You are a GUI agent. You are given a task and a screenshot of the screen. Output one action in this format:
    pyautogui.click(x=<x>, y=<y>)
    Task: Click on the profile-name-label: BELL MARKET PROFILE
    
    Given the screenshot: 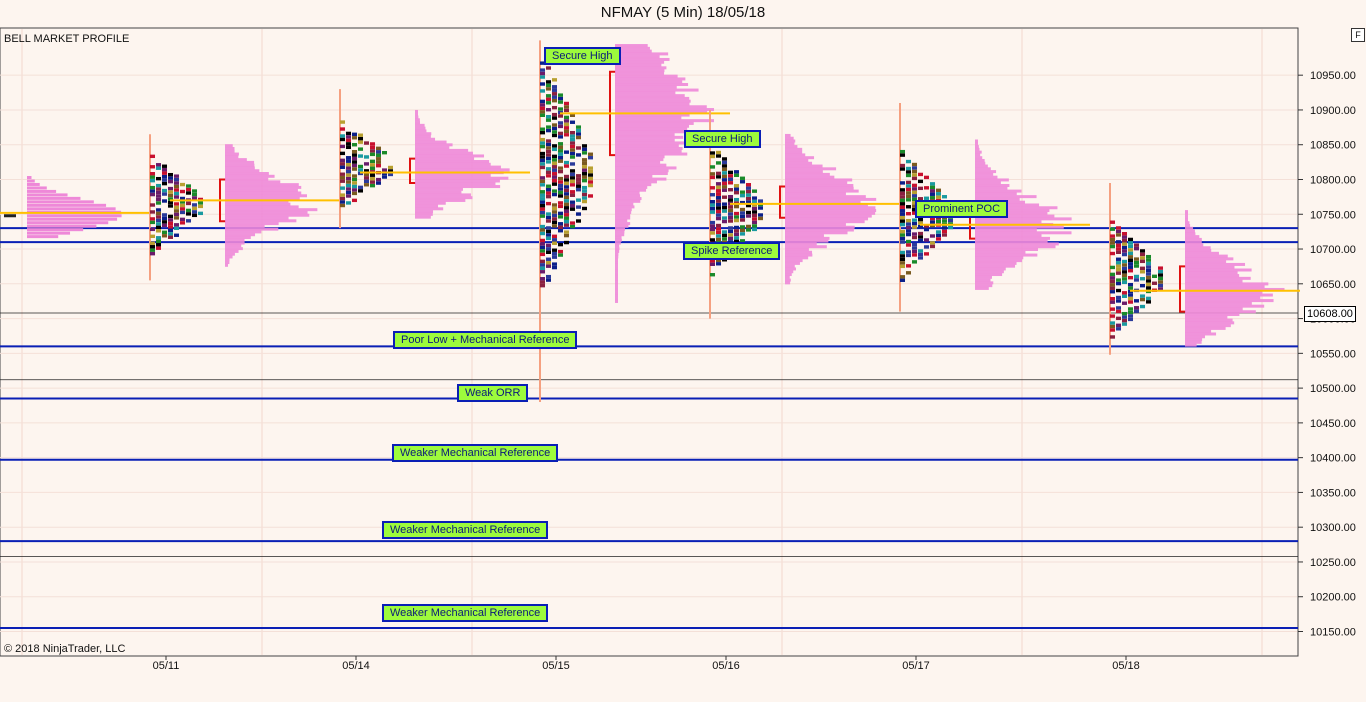 What is the action you would take?
    pyautogui.click(x=67, y=39)
    